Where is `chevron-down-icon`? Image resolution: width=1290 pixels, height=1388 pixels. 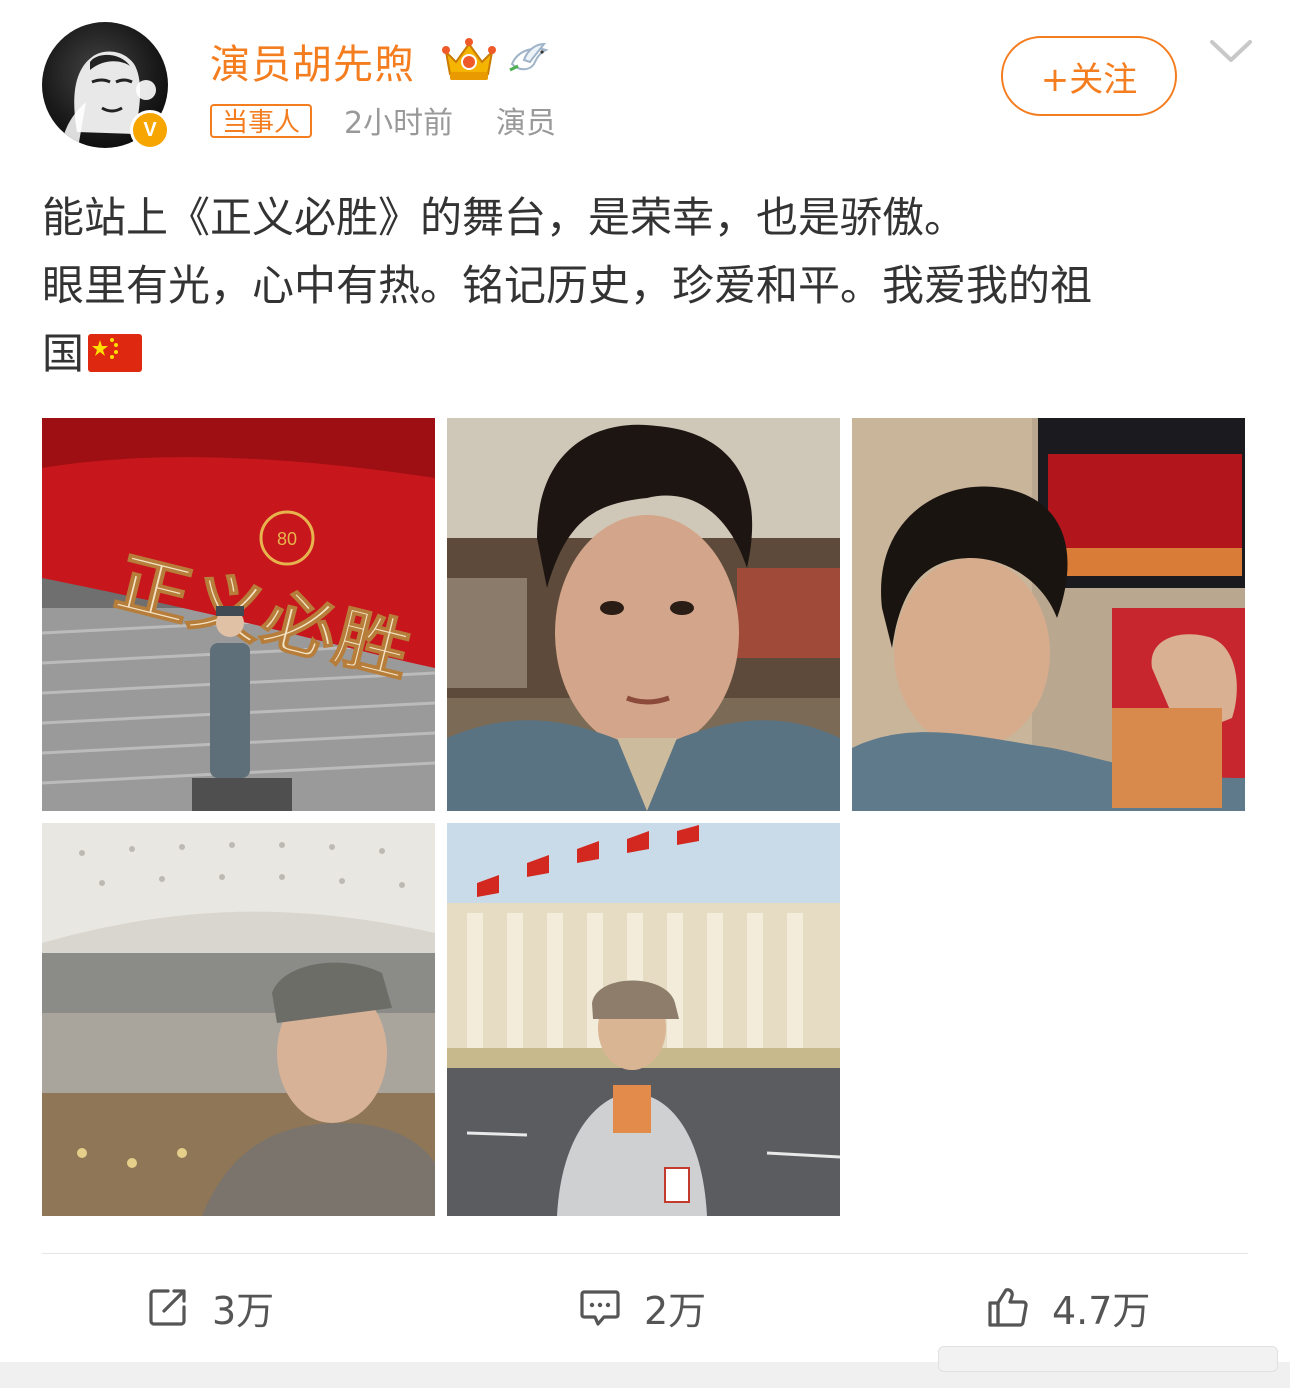 chevron-down-icon is located at coordinates (1231, 52).